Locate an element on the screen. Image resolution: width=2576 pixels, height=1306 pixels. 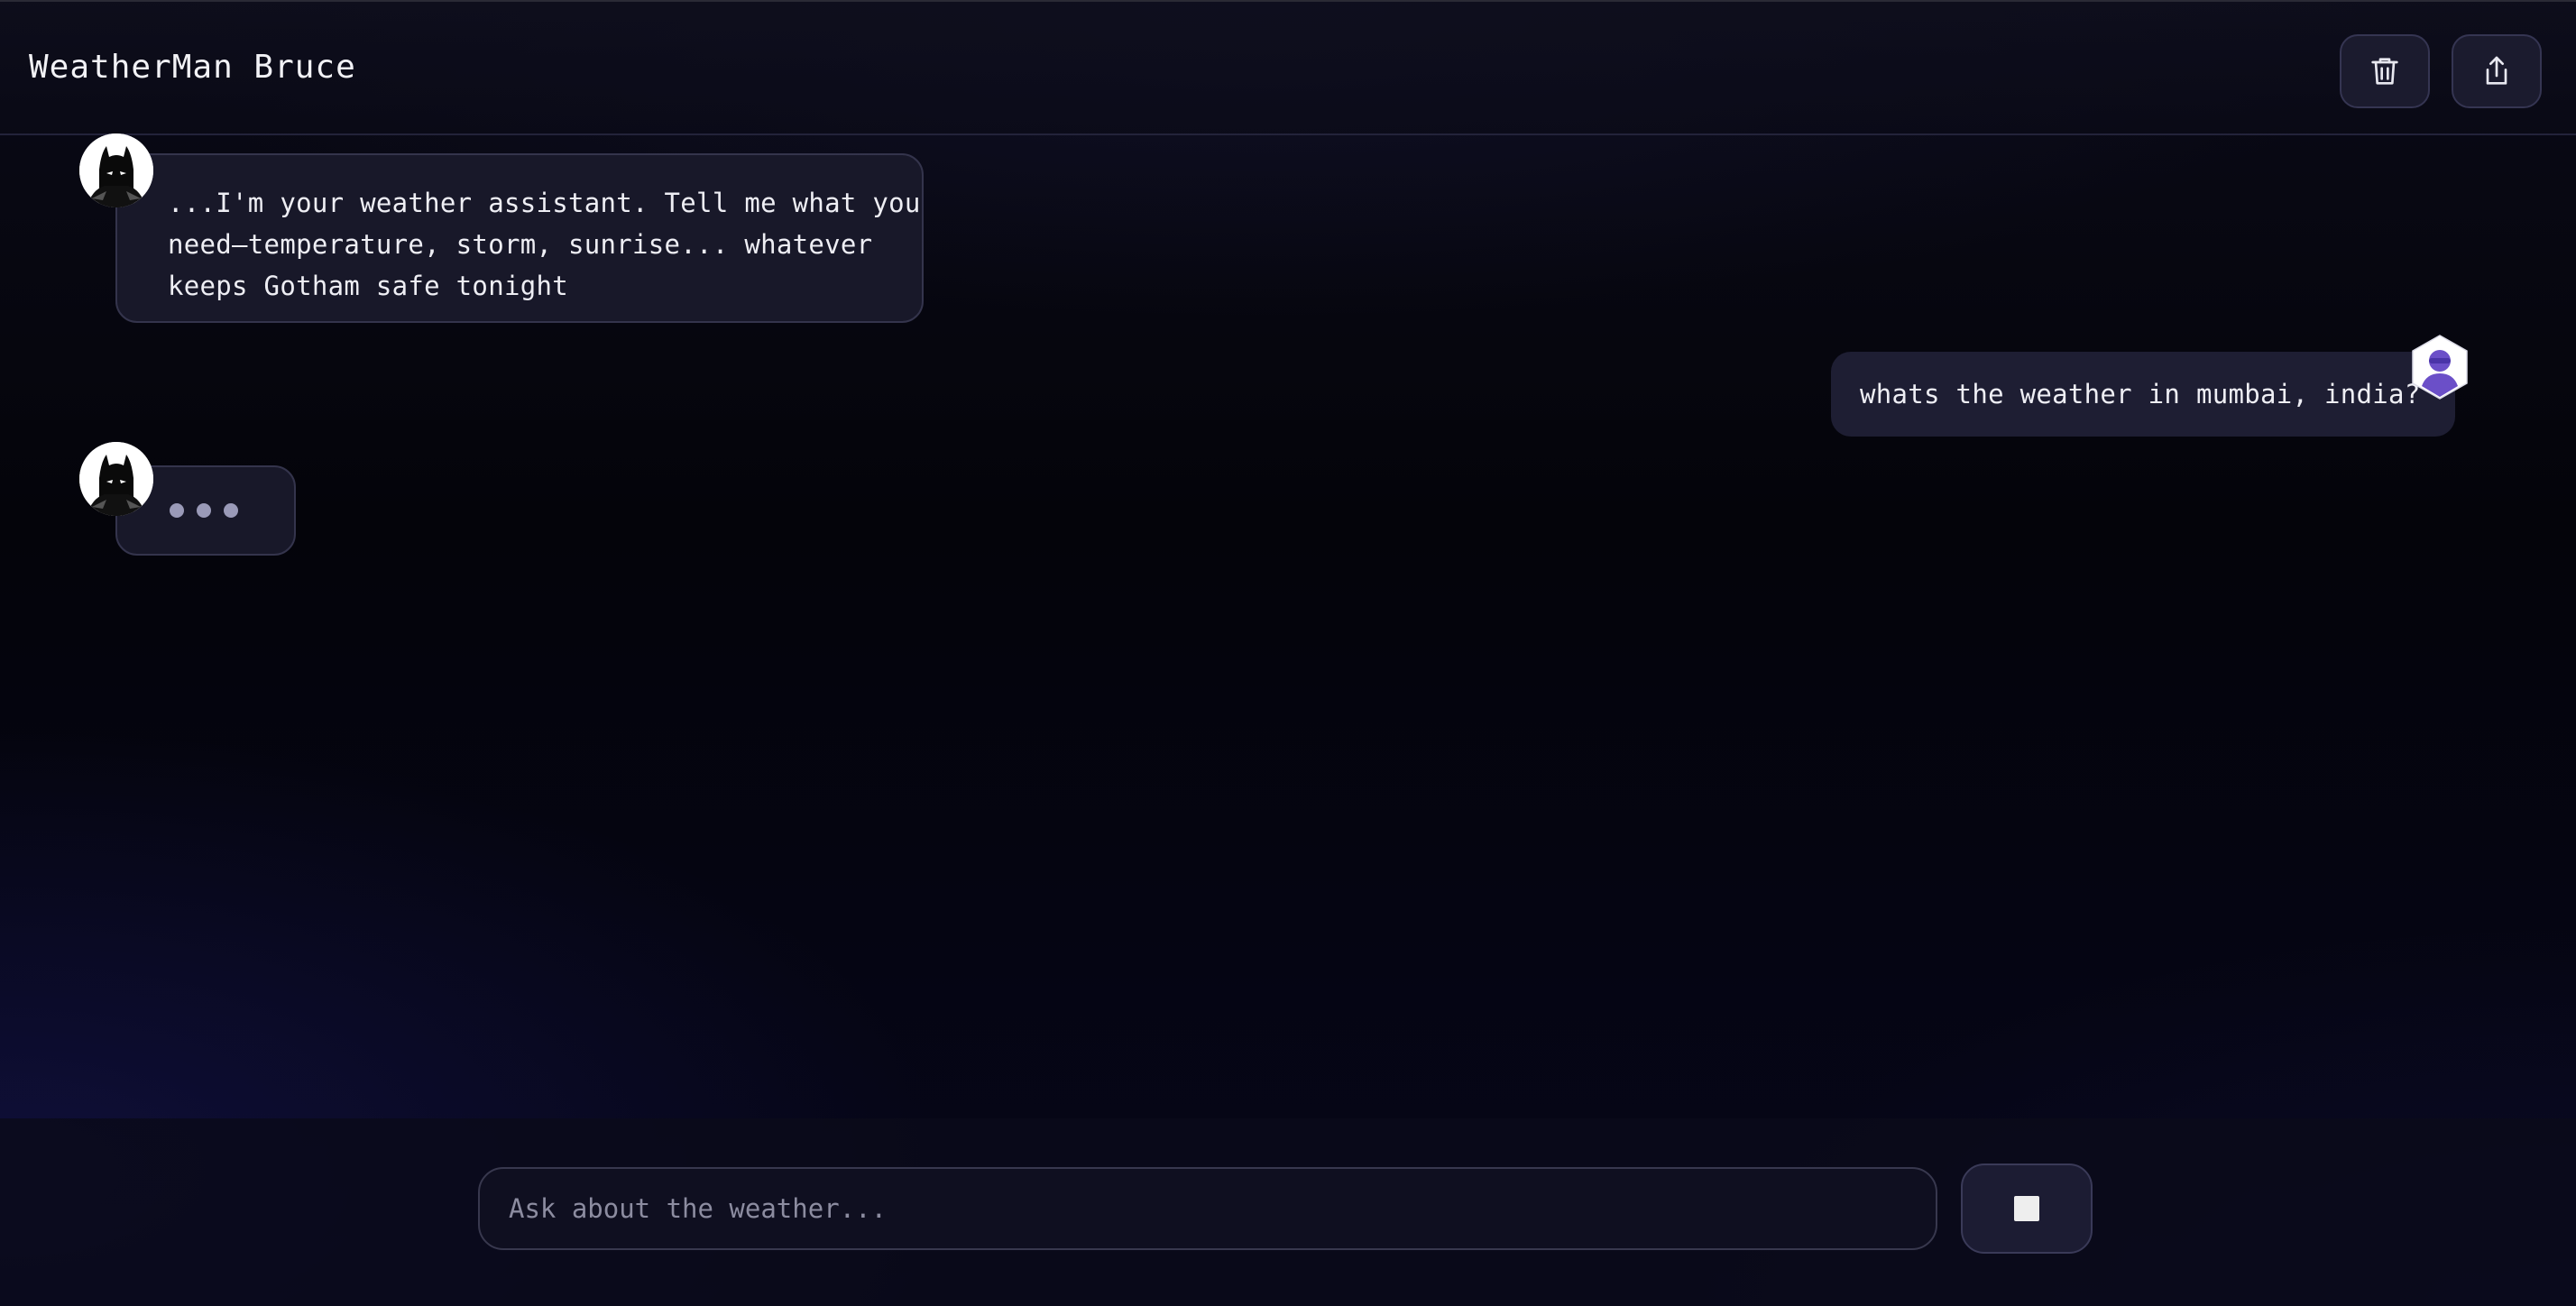
app-title: WeatherMan Bruce is located at coordinates (193, 67).